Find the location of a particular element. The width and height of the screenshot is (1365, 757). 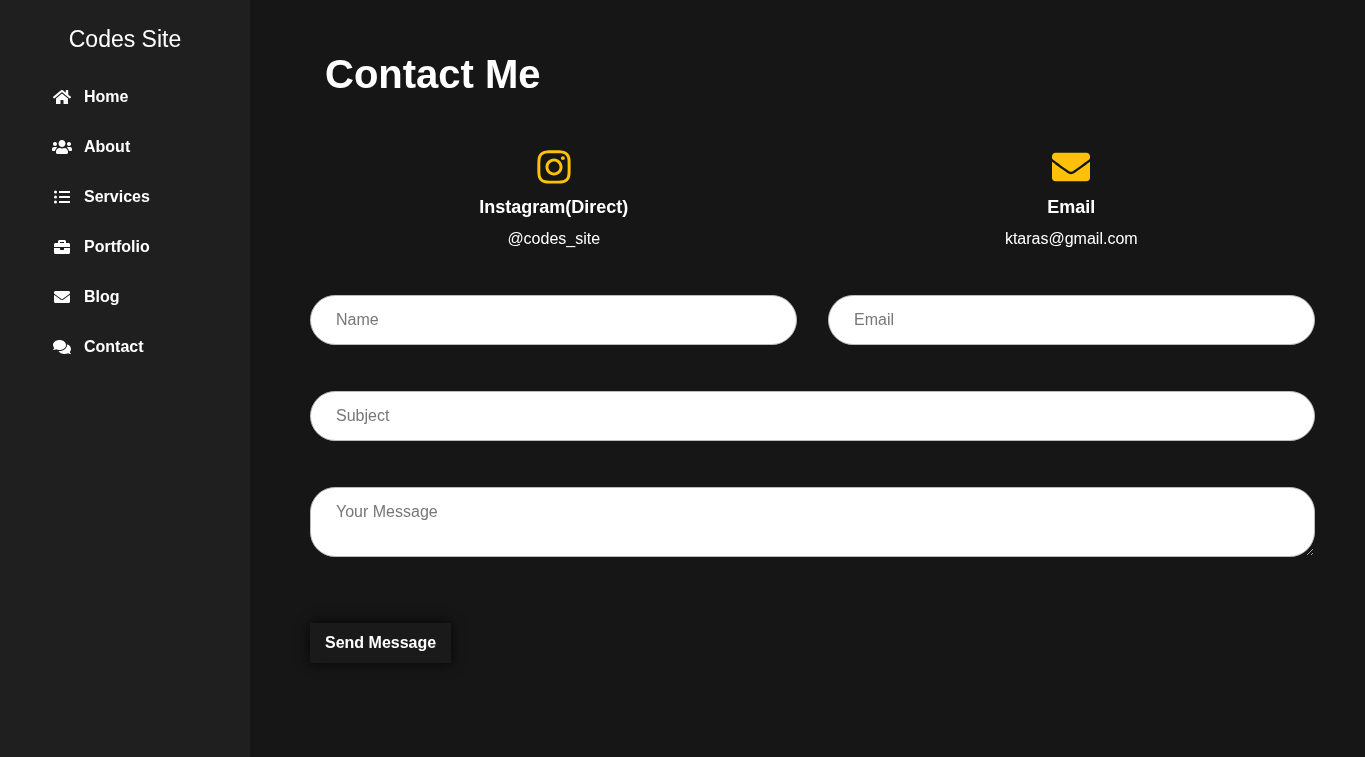

contact-title: Email is located at coordinates (1071, 207).